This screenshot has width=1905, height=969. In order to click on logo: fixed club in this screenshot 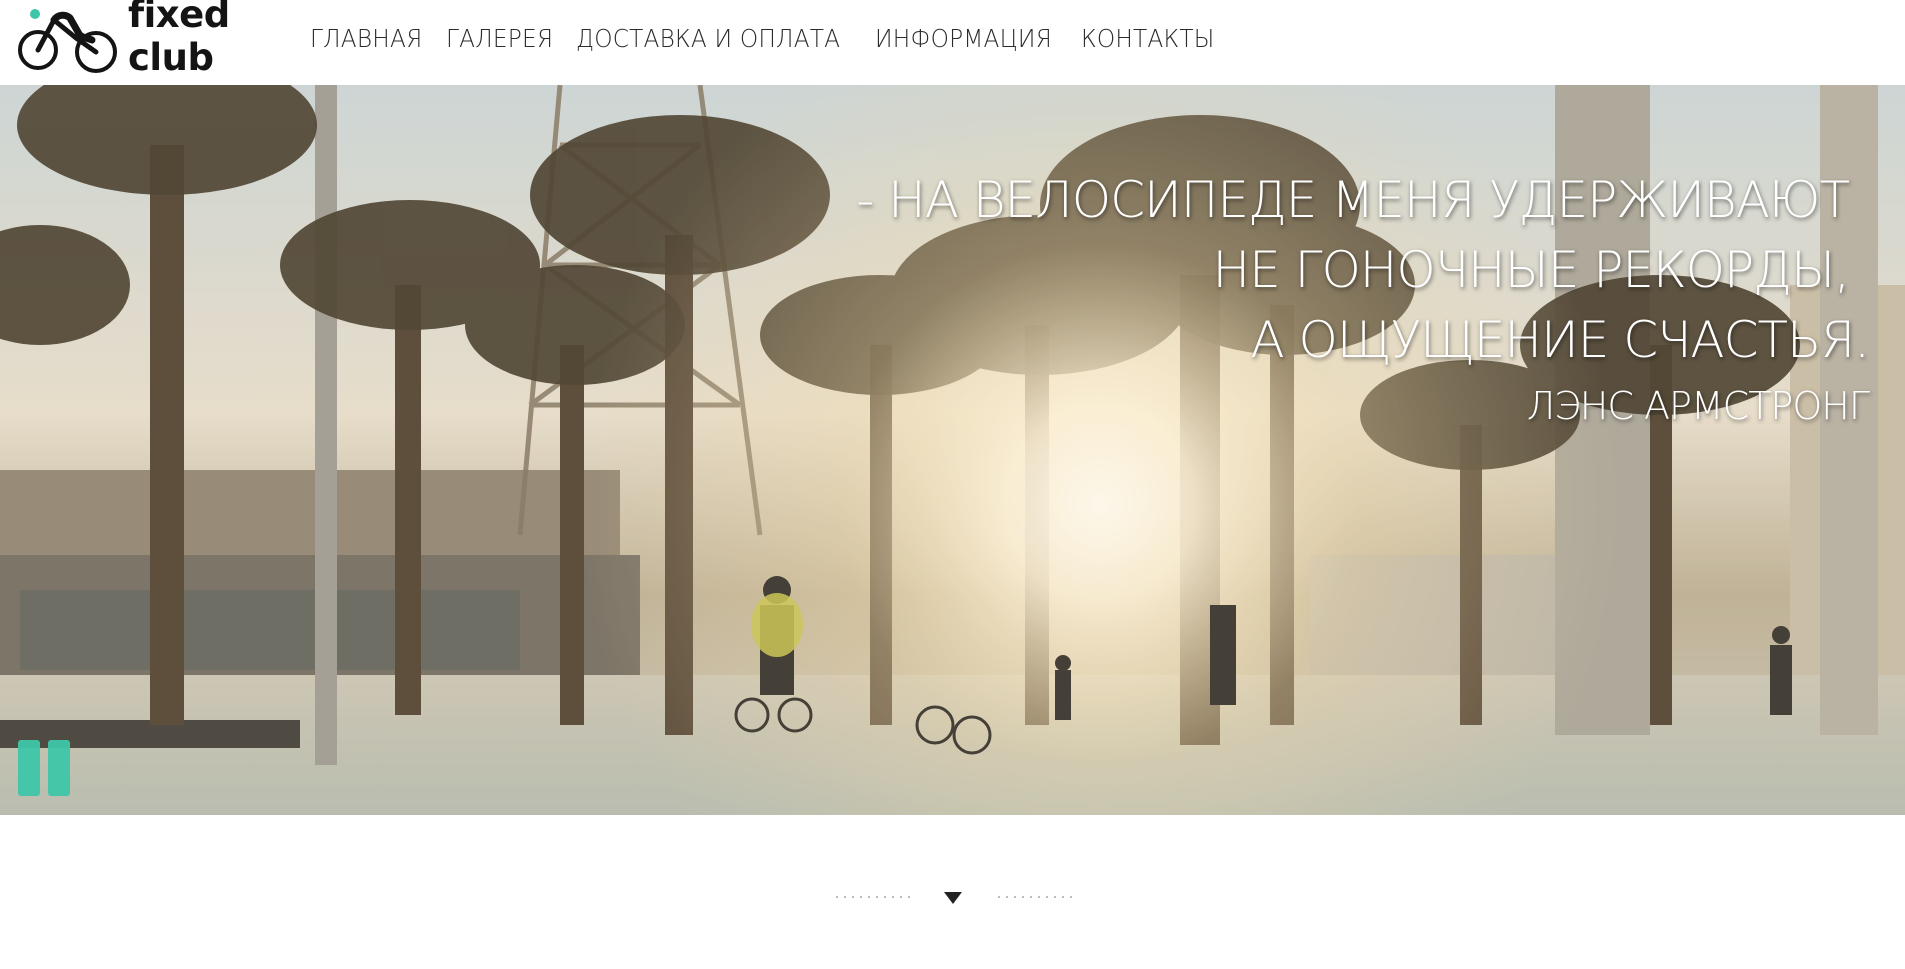, I will do `click(160, 39)`.